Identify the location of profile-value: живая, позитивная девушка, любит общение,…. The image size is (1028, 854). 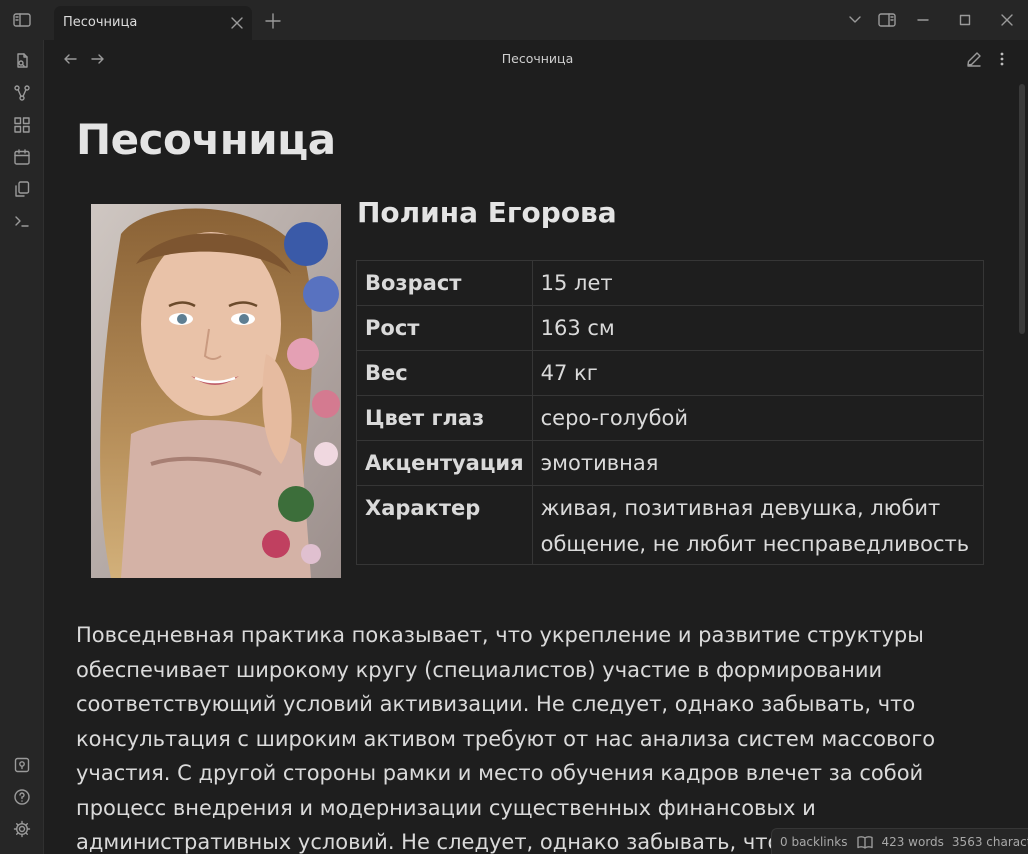
(758, 525).